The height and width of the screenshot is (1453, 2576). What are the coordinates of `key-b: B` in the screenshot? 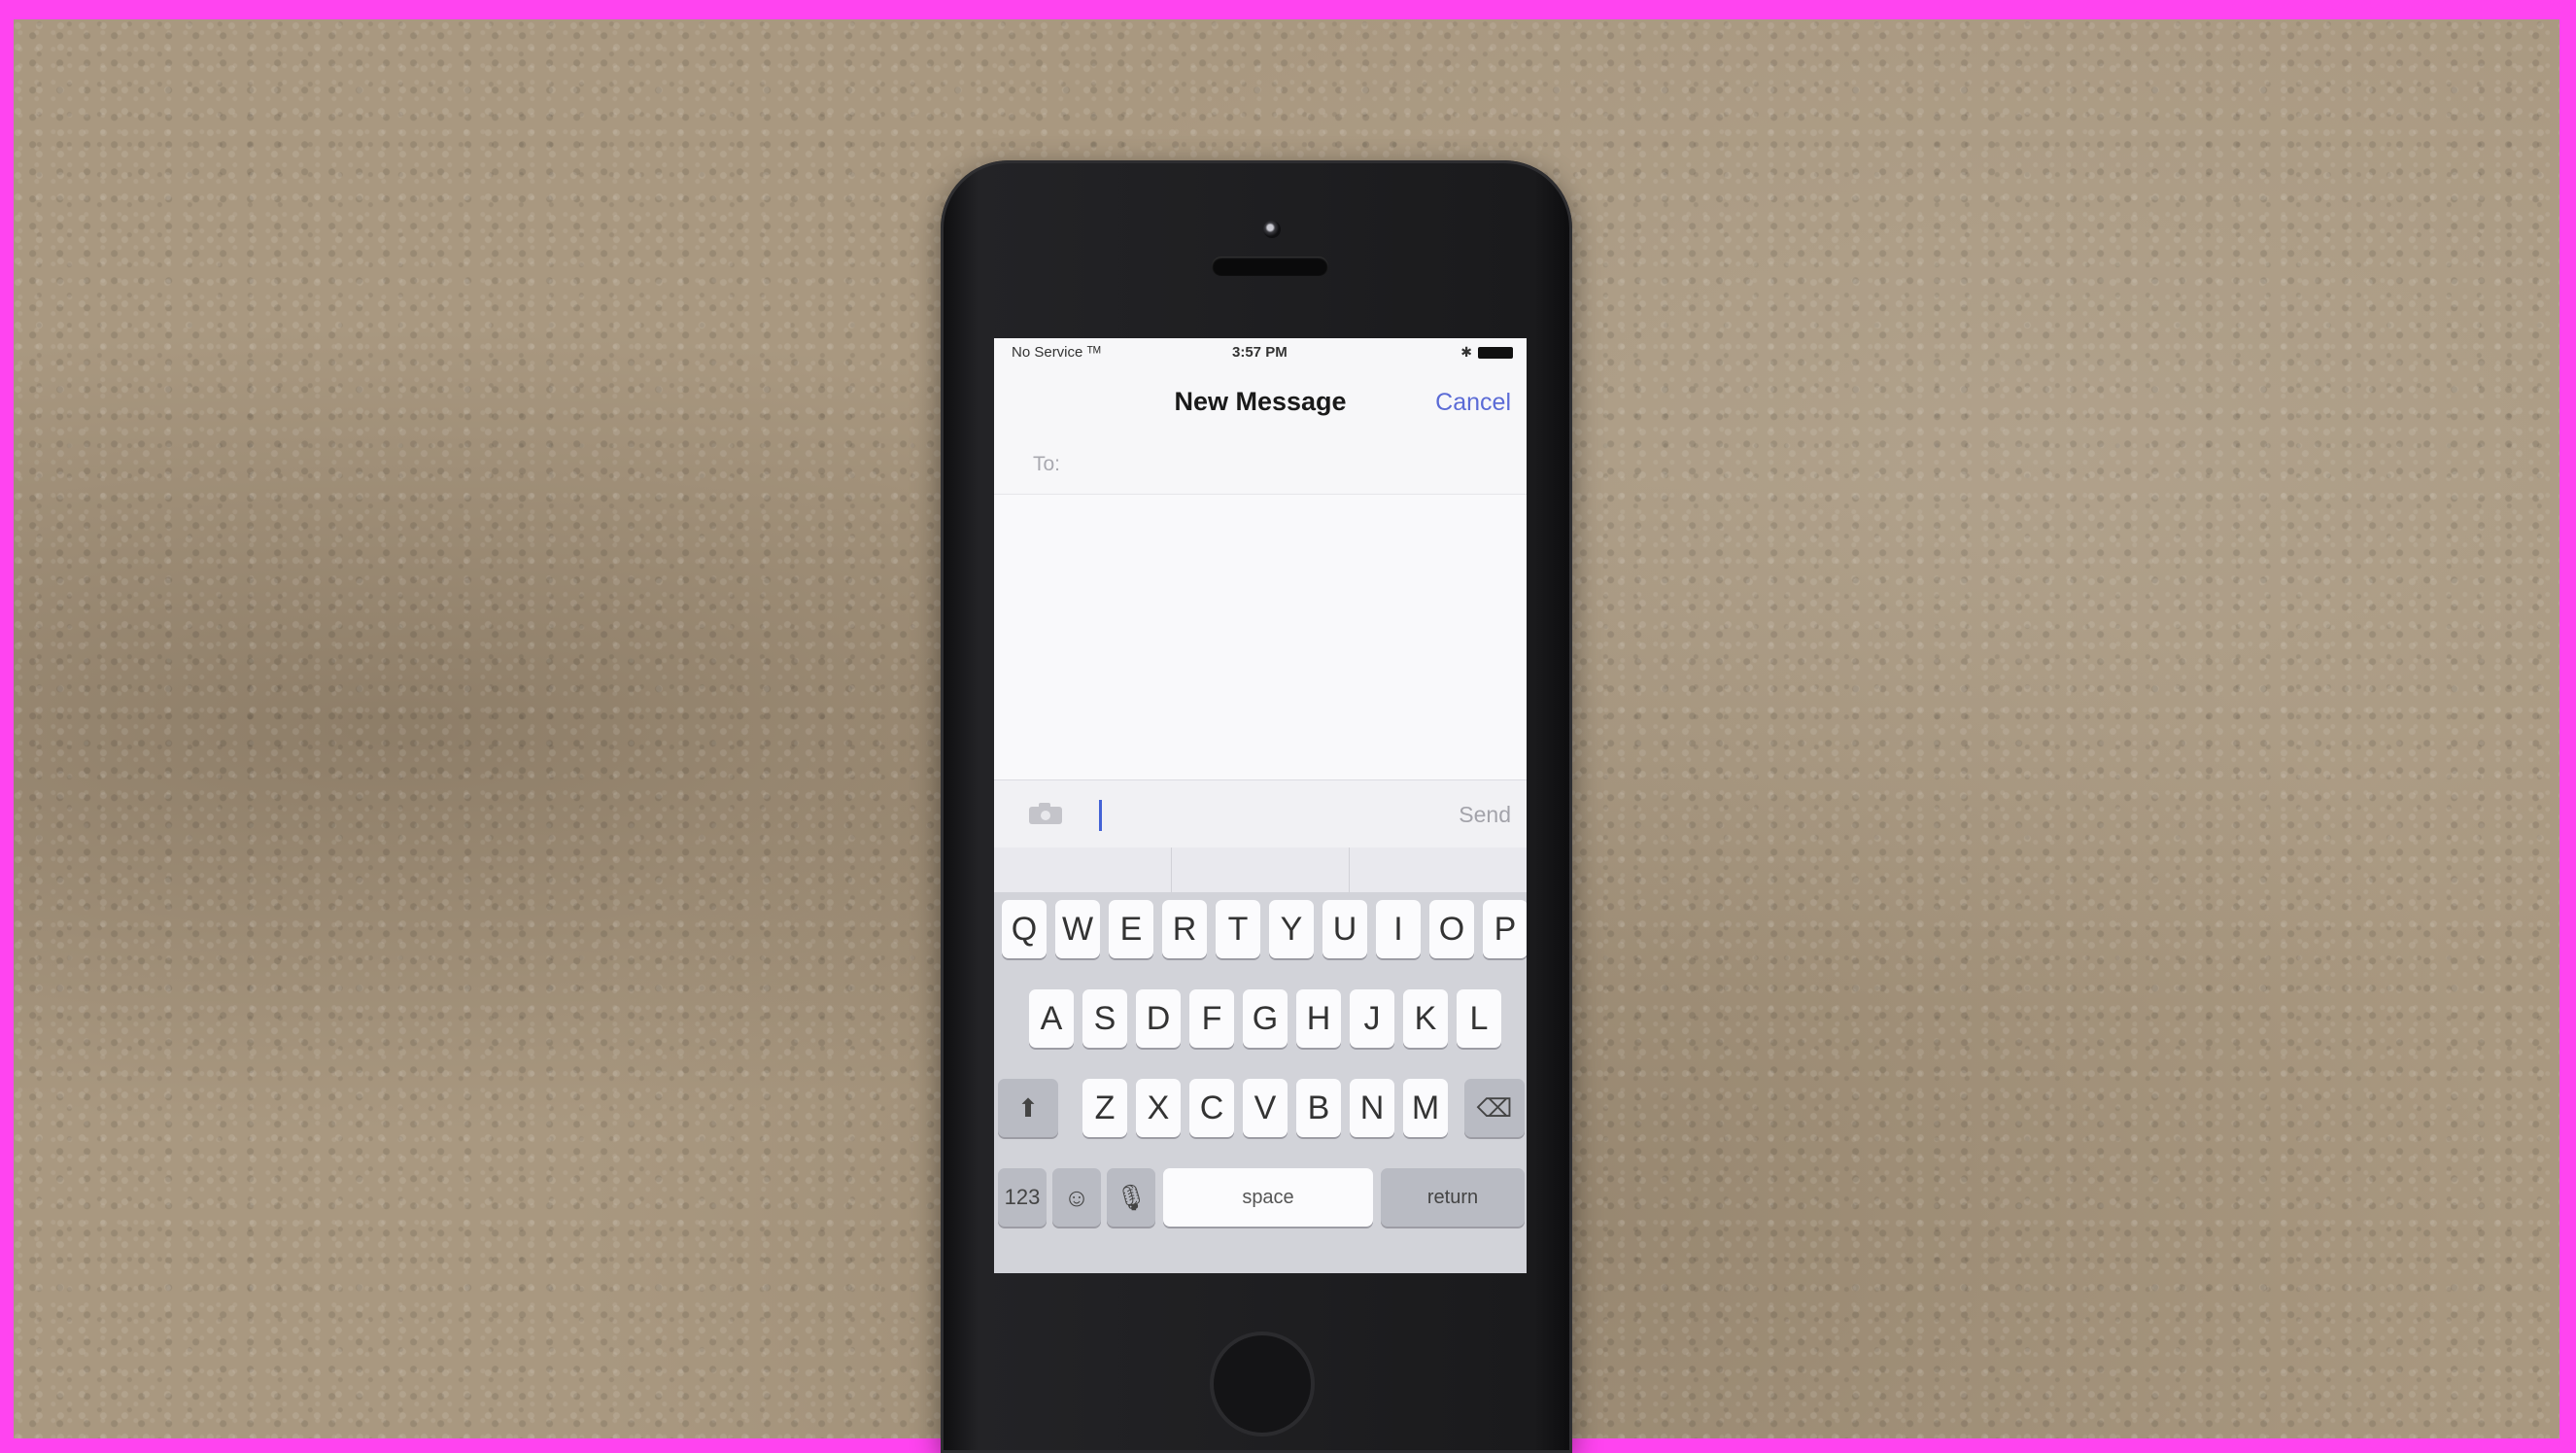 It's located at (1318, 1108).